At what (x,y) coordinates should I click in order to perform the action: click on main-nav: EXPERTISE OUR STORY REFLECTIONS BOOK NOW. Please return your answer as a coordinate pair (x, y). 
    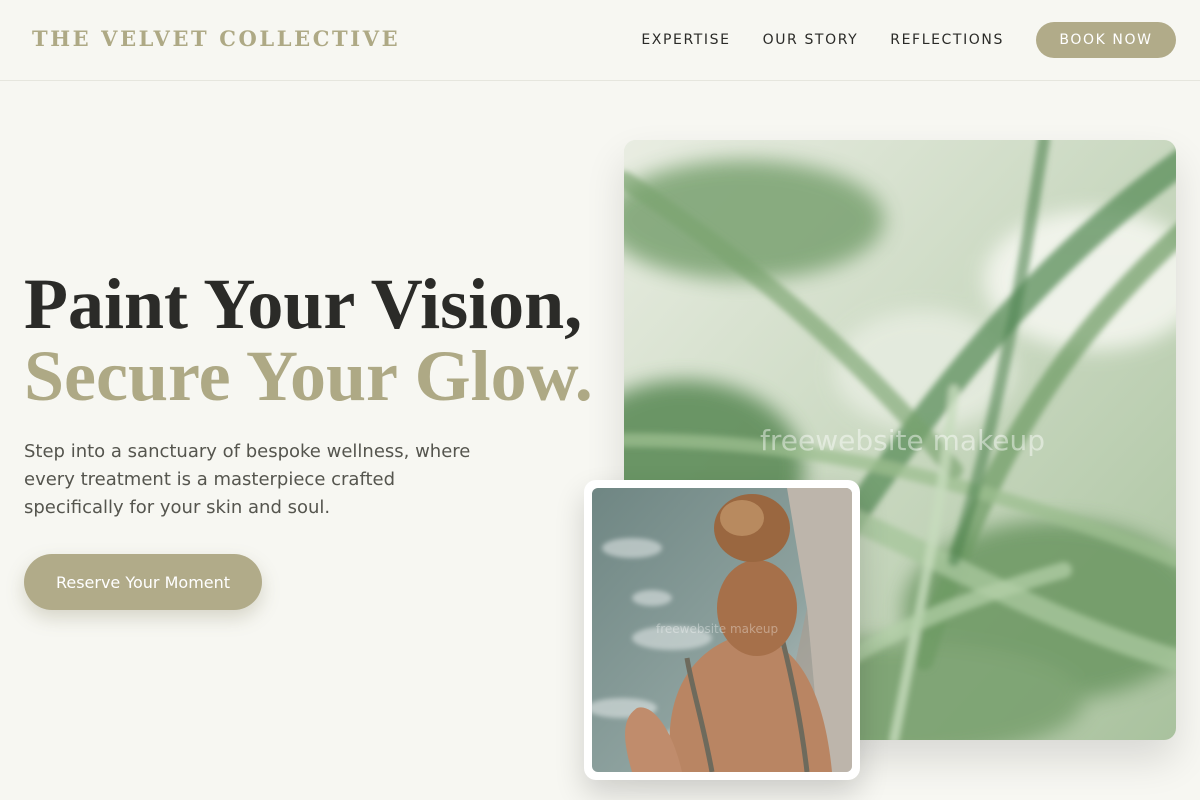
    Looking at the image, I should click on (920, 40).